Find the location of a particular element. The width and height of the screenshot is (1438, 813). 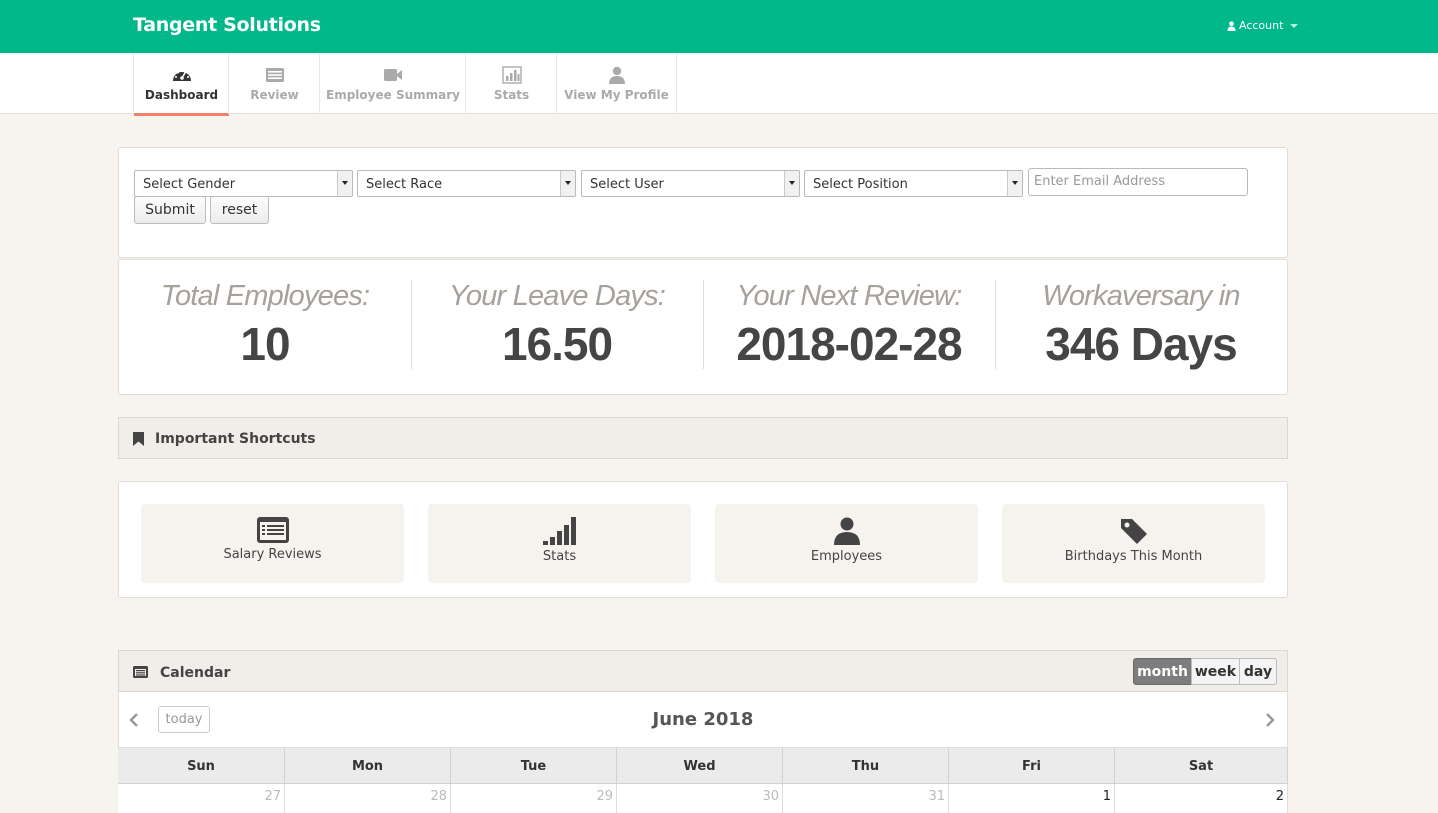

top-navbar: Tangent Solutions Account is located at coordinates (719, 26).